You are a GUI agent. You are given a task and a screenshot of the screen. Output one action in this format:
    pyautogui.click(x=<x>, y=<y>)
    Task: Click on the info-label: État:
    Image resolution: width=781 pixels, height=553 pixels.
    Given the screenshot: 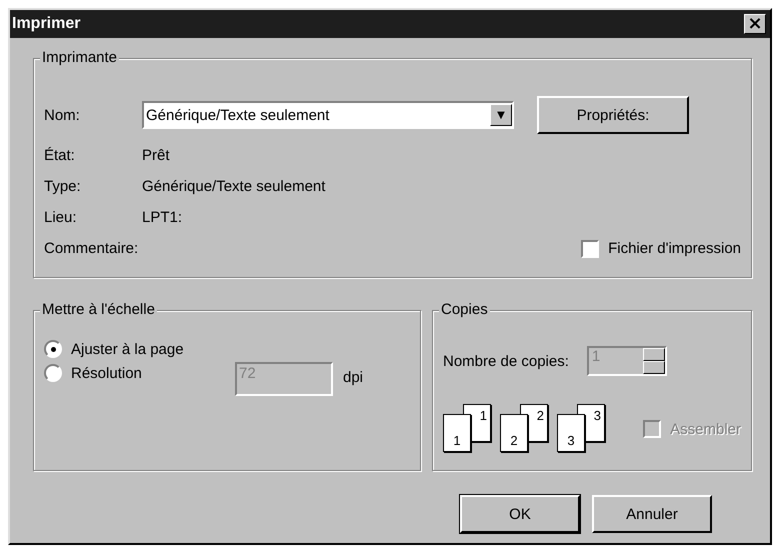 What is the action you would take?
    pyautogui.click(x=60, y=155)
    